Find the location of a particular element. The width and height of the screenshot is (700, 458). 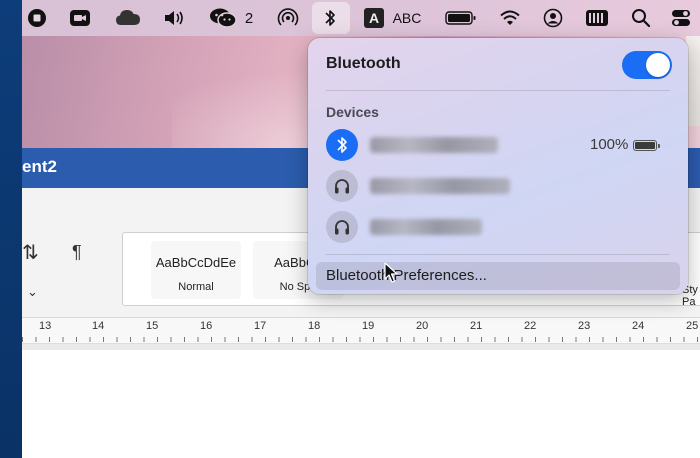

ruler-number: 14 is located at coordinates (98, 326).